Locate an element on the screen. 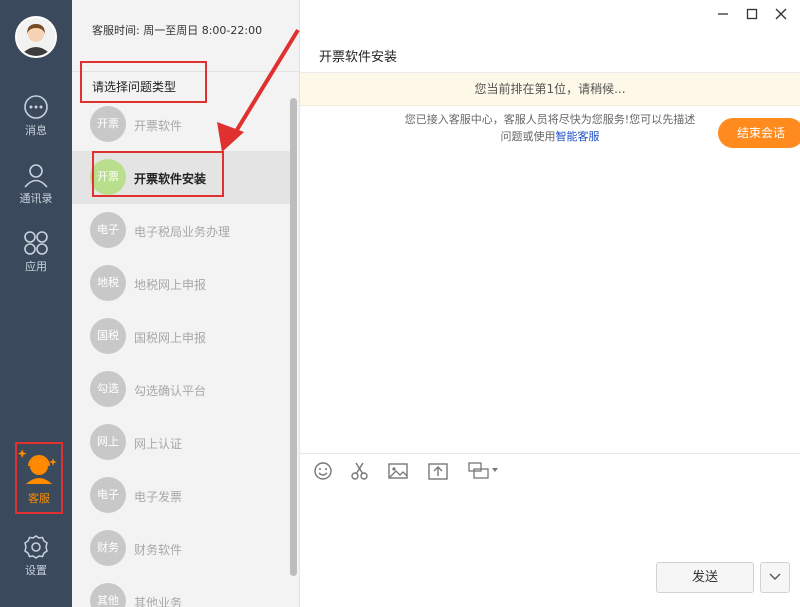 The height and width of the screenshot is (607, 800). chat-title: 开票软件安装 is located at coordinates (358, 57).